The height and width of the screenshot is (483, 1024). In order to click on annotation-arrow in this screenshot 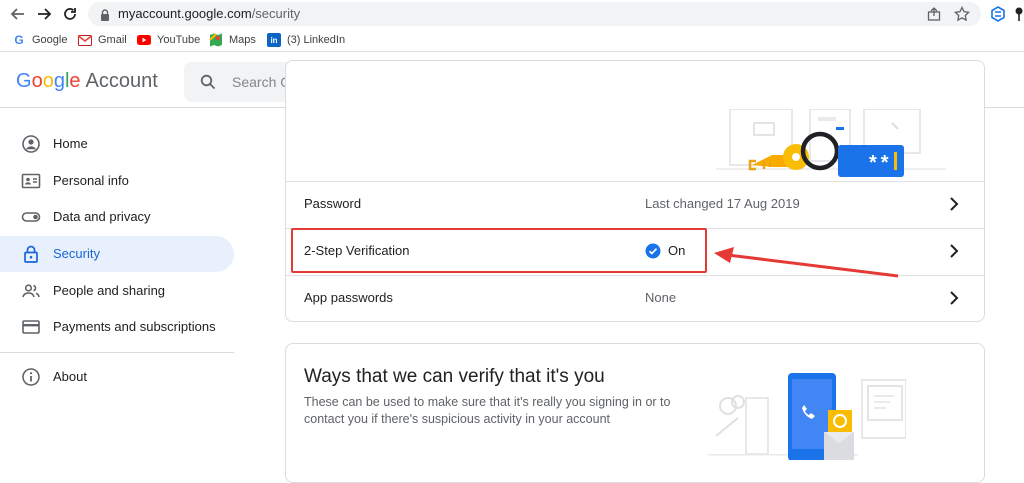, I will do `click(806, 262)`.